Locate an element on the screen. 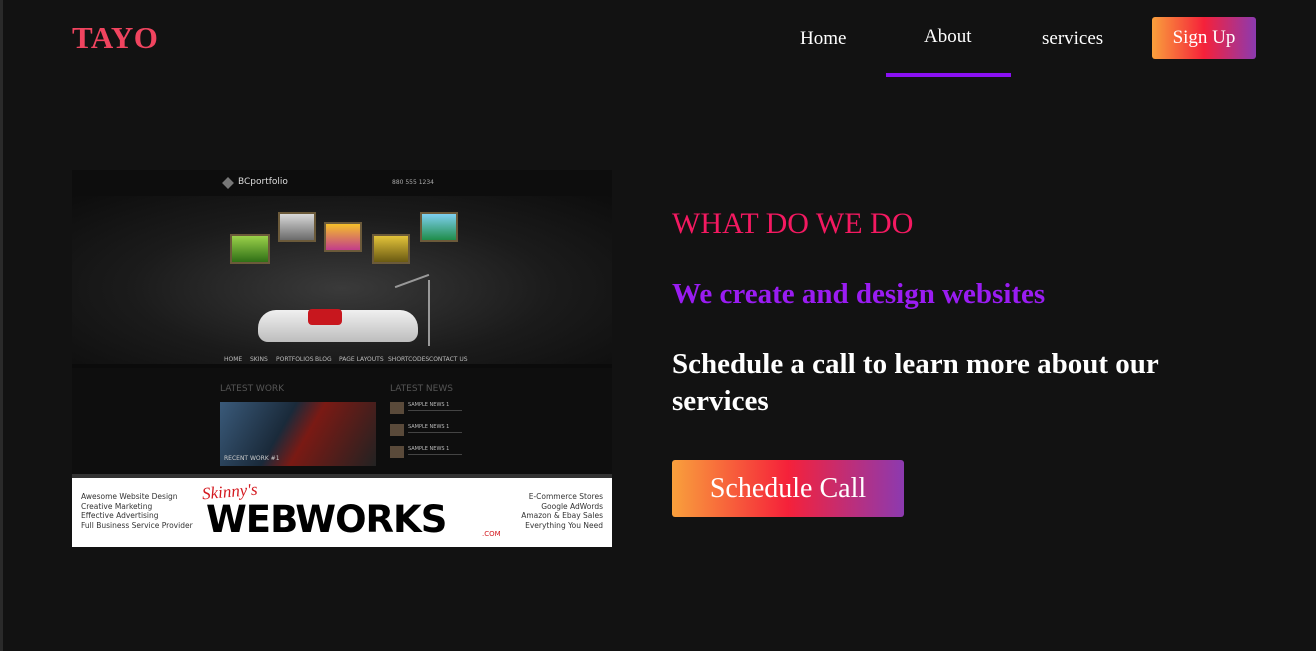 This screenshot has width=1316, height=651. preview-menu-item: PAGE LAYOUTS is located at coordinates (361, 359).